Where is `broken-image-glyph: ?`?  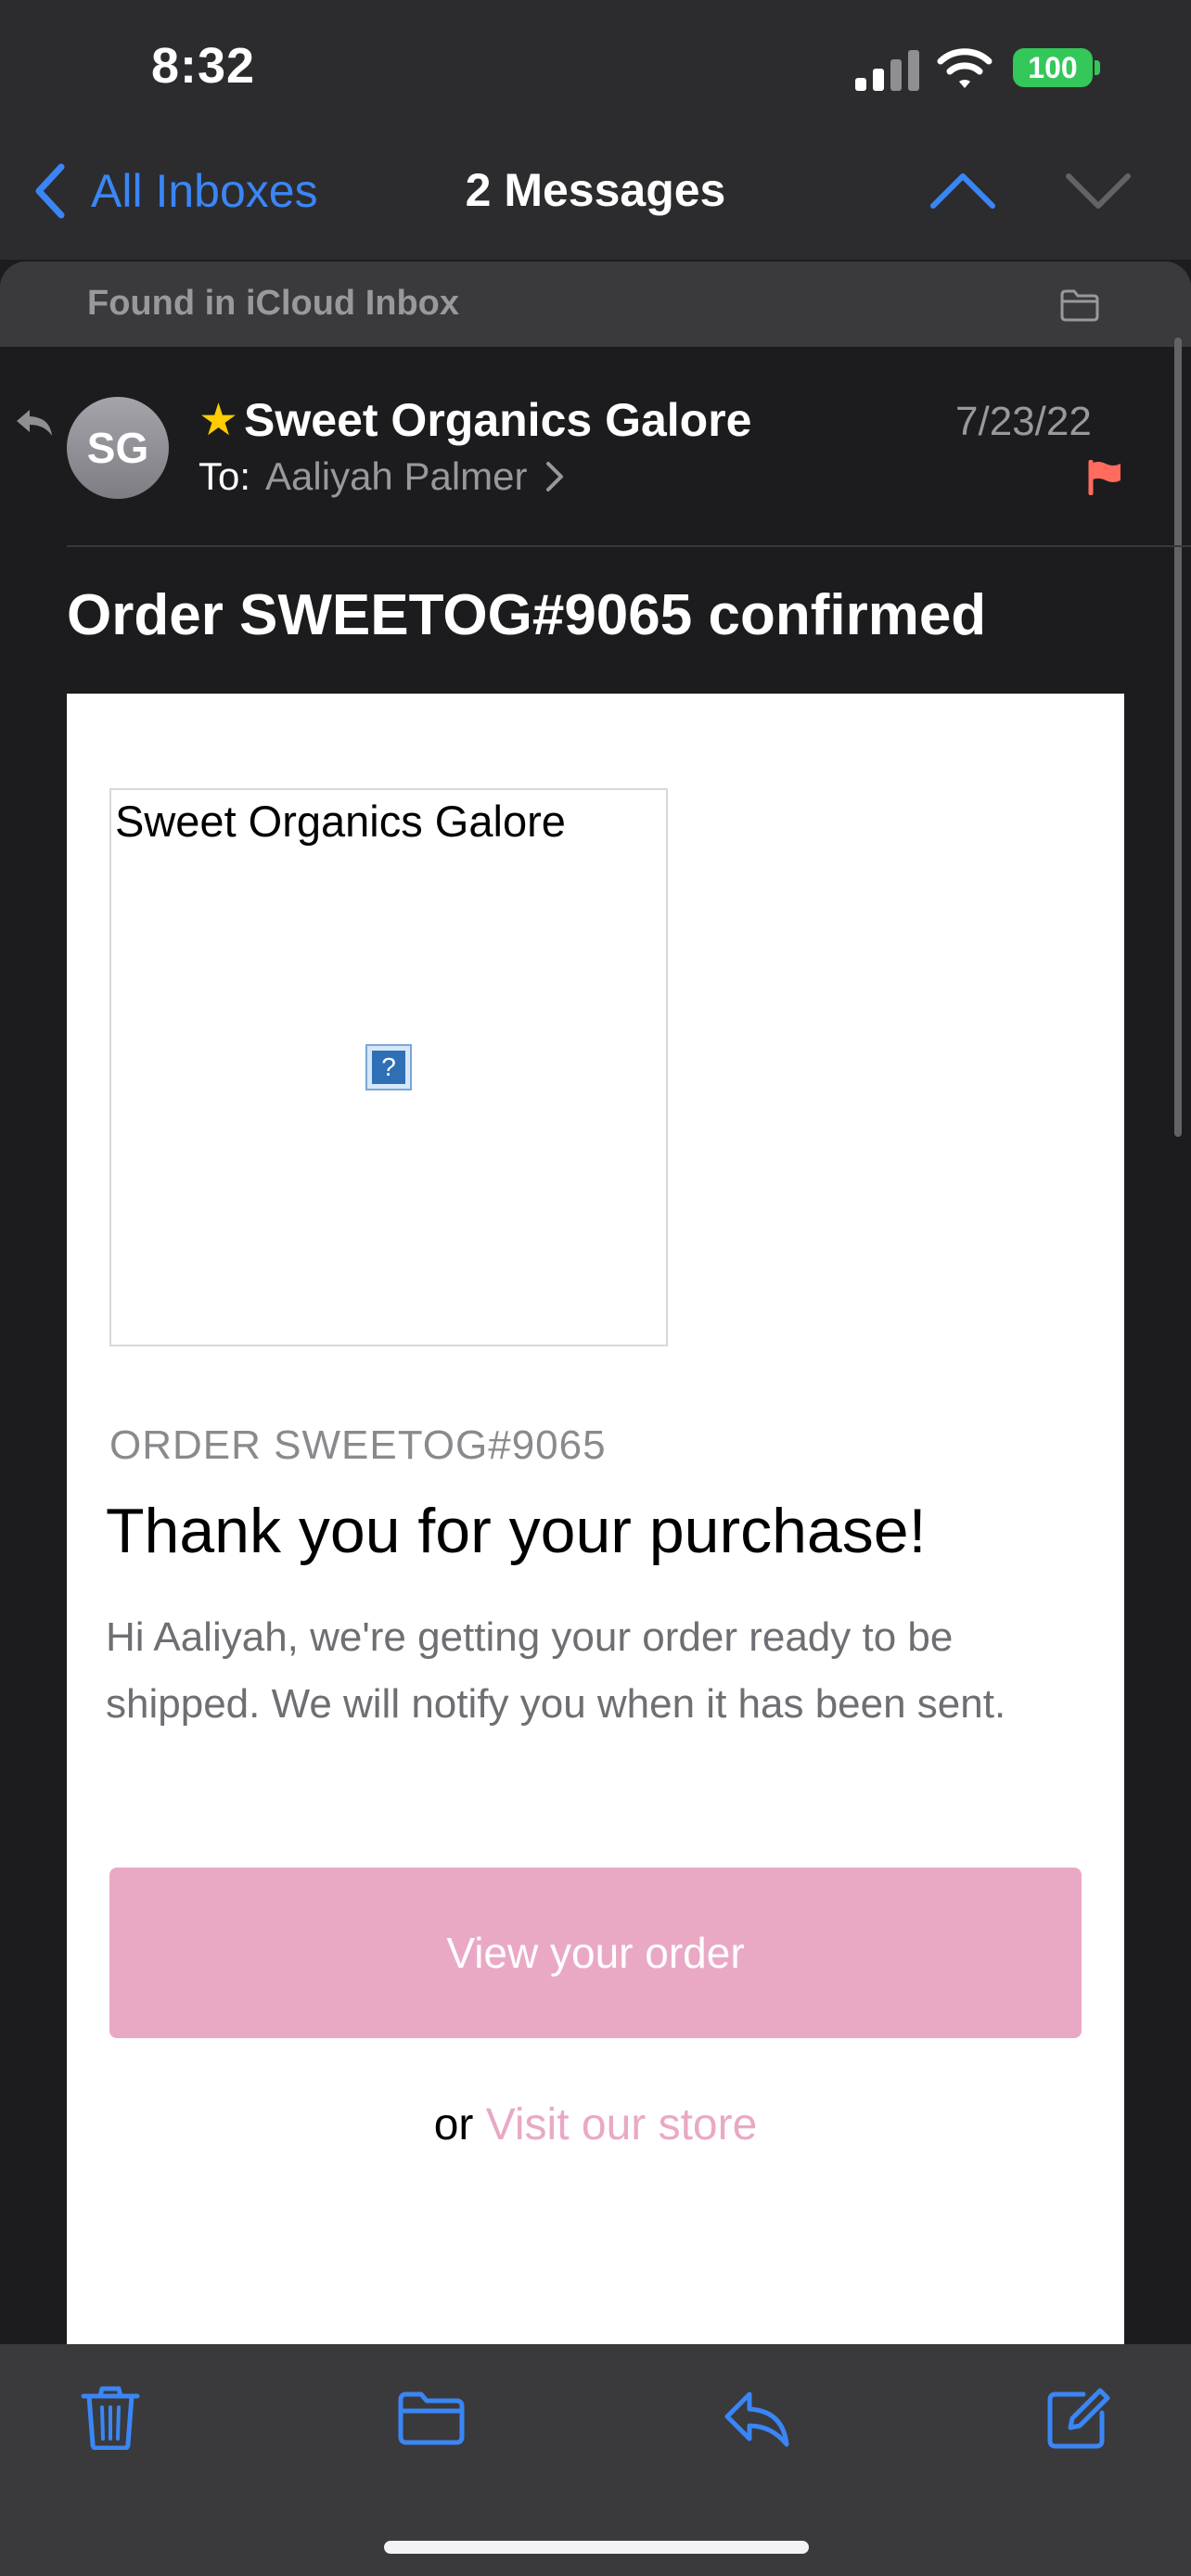
broken-image-glyph: ? is located at coordinates (388, 1067).